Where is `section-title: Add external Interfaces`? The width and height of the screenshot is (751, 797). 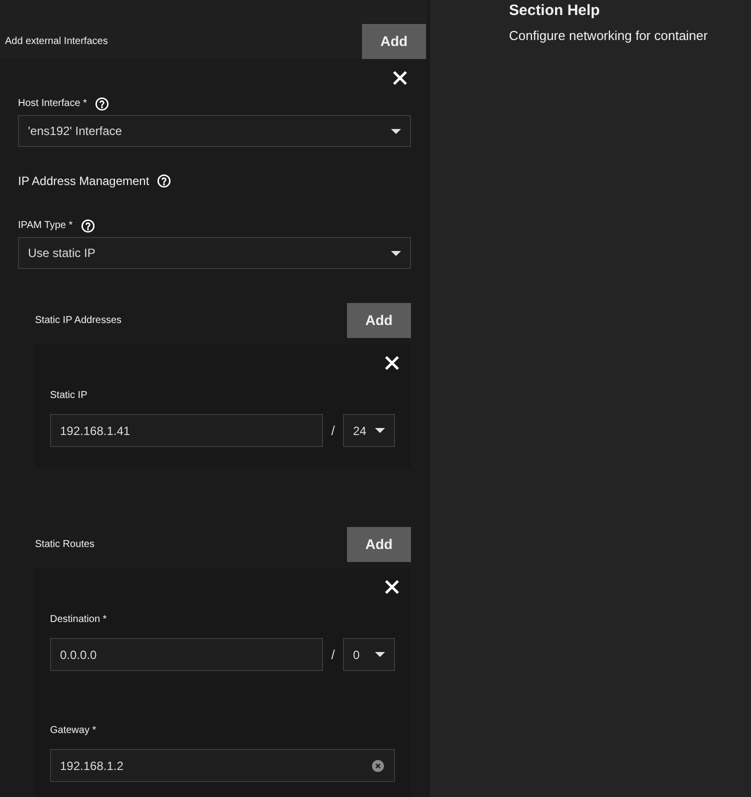 section-title: Add external Interfaces is located at coordinates (56, 42).